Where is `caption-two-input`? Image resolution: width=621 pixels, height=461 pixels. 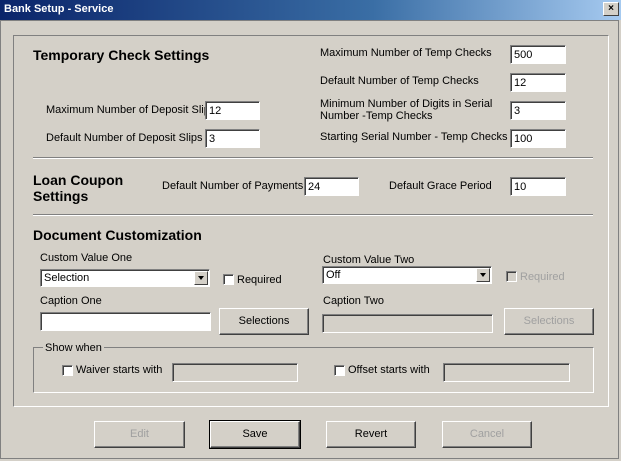
caption-two-input is located at coordinates (407, 323).